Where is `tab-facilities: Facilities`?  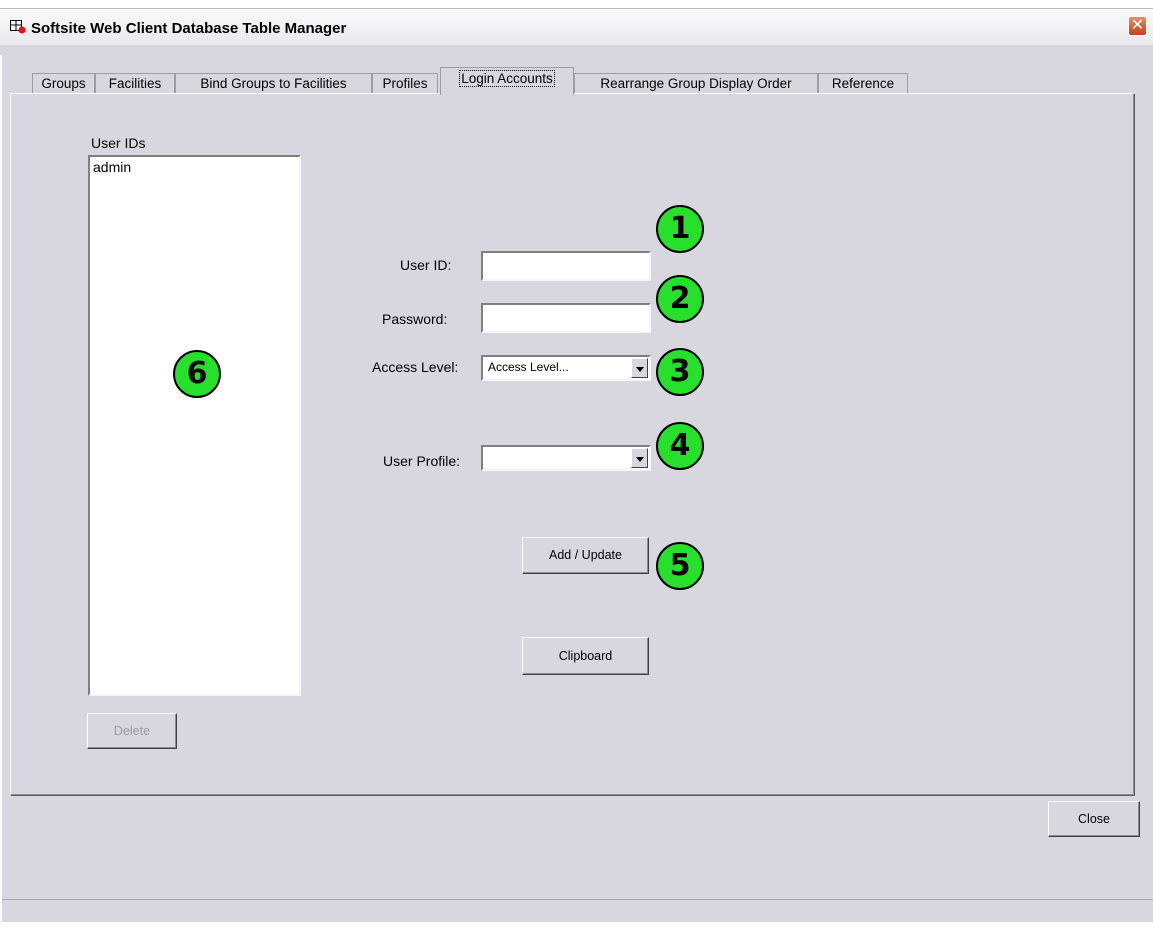
tab-facilities: Facilities is located at coordinates (135, 83).